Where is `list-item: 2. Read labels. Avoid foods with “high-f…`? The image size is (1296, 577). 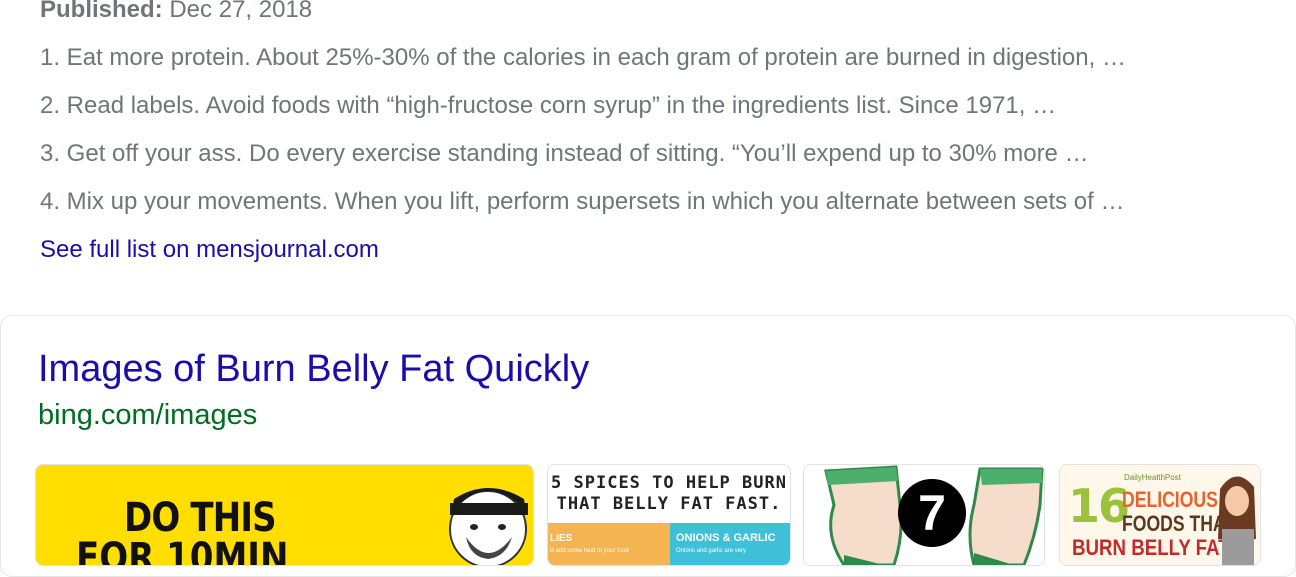 list-item: 2. Read labels. Avoid foods with “high-f… is located at coordinates (548, 105).